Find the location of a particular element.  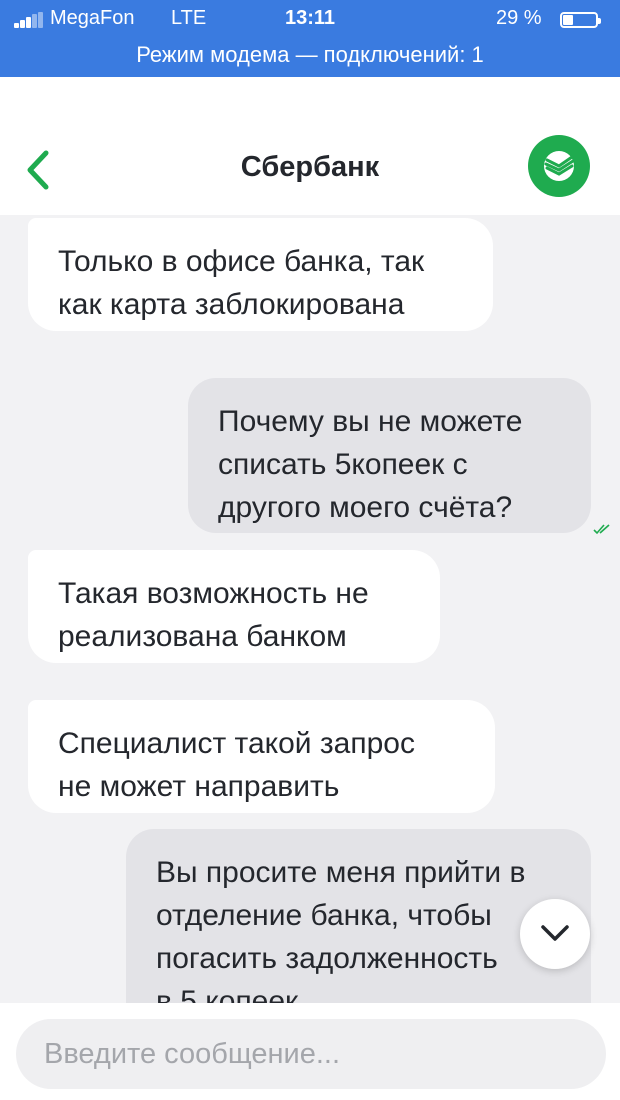

composer-bar is located at coordinates (310, 1051).